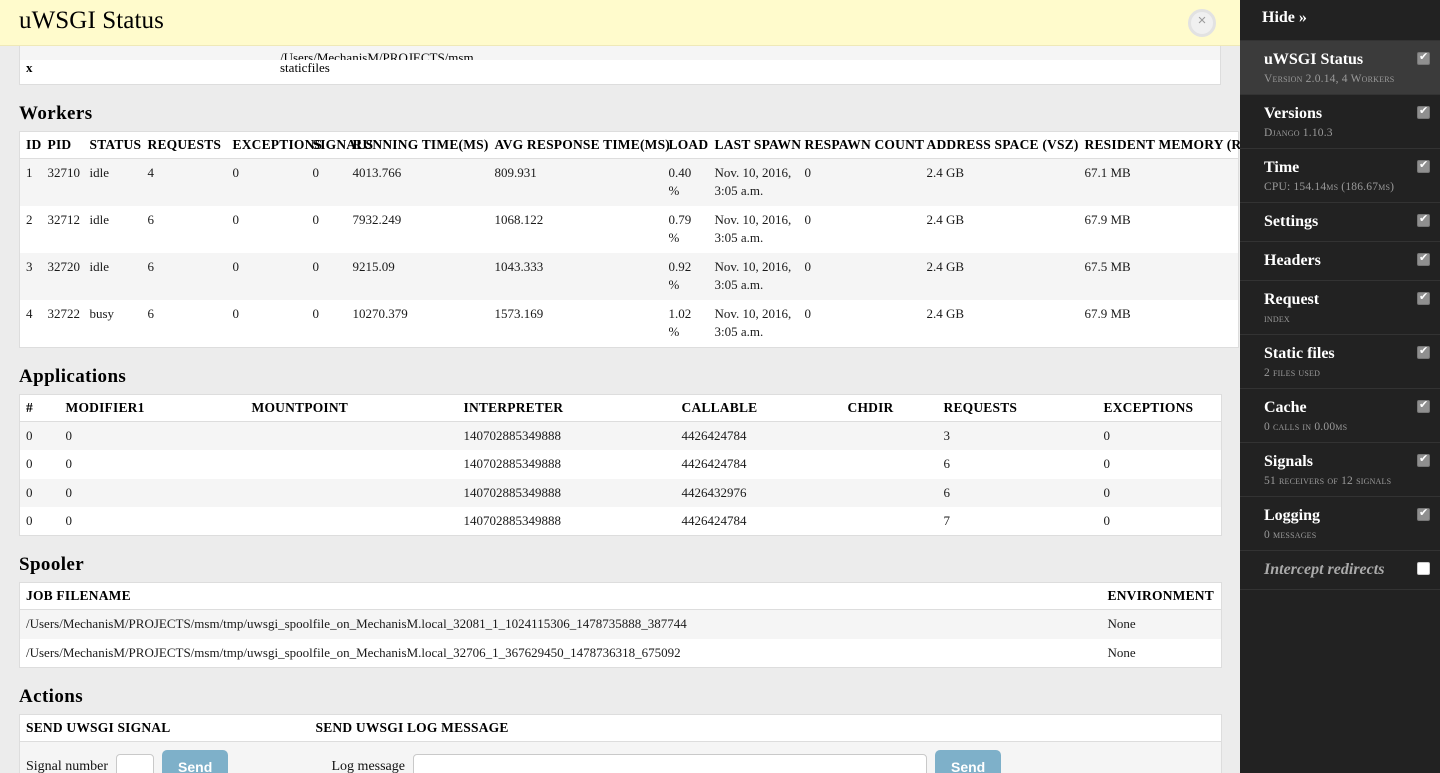  I want to click on toolbar-item-signals: Signals 51 receivers of 12 signals, so click(1340, 469).